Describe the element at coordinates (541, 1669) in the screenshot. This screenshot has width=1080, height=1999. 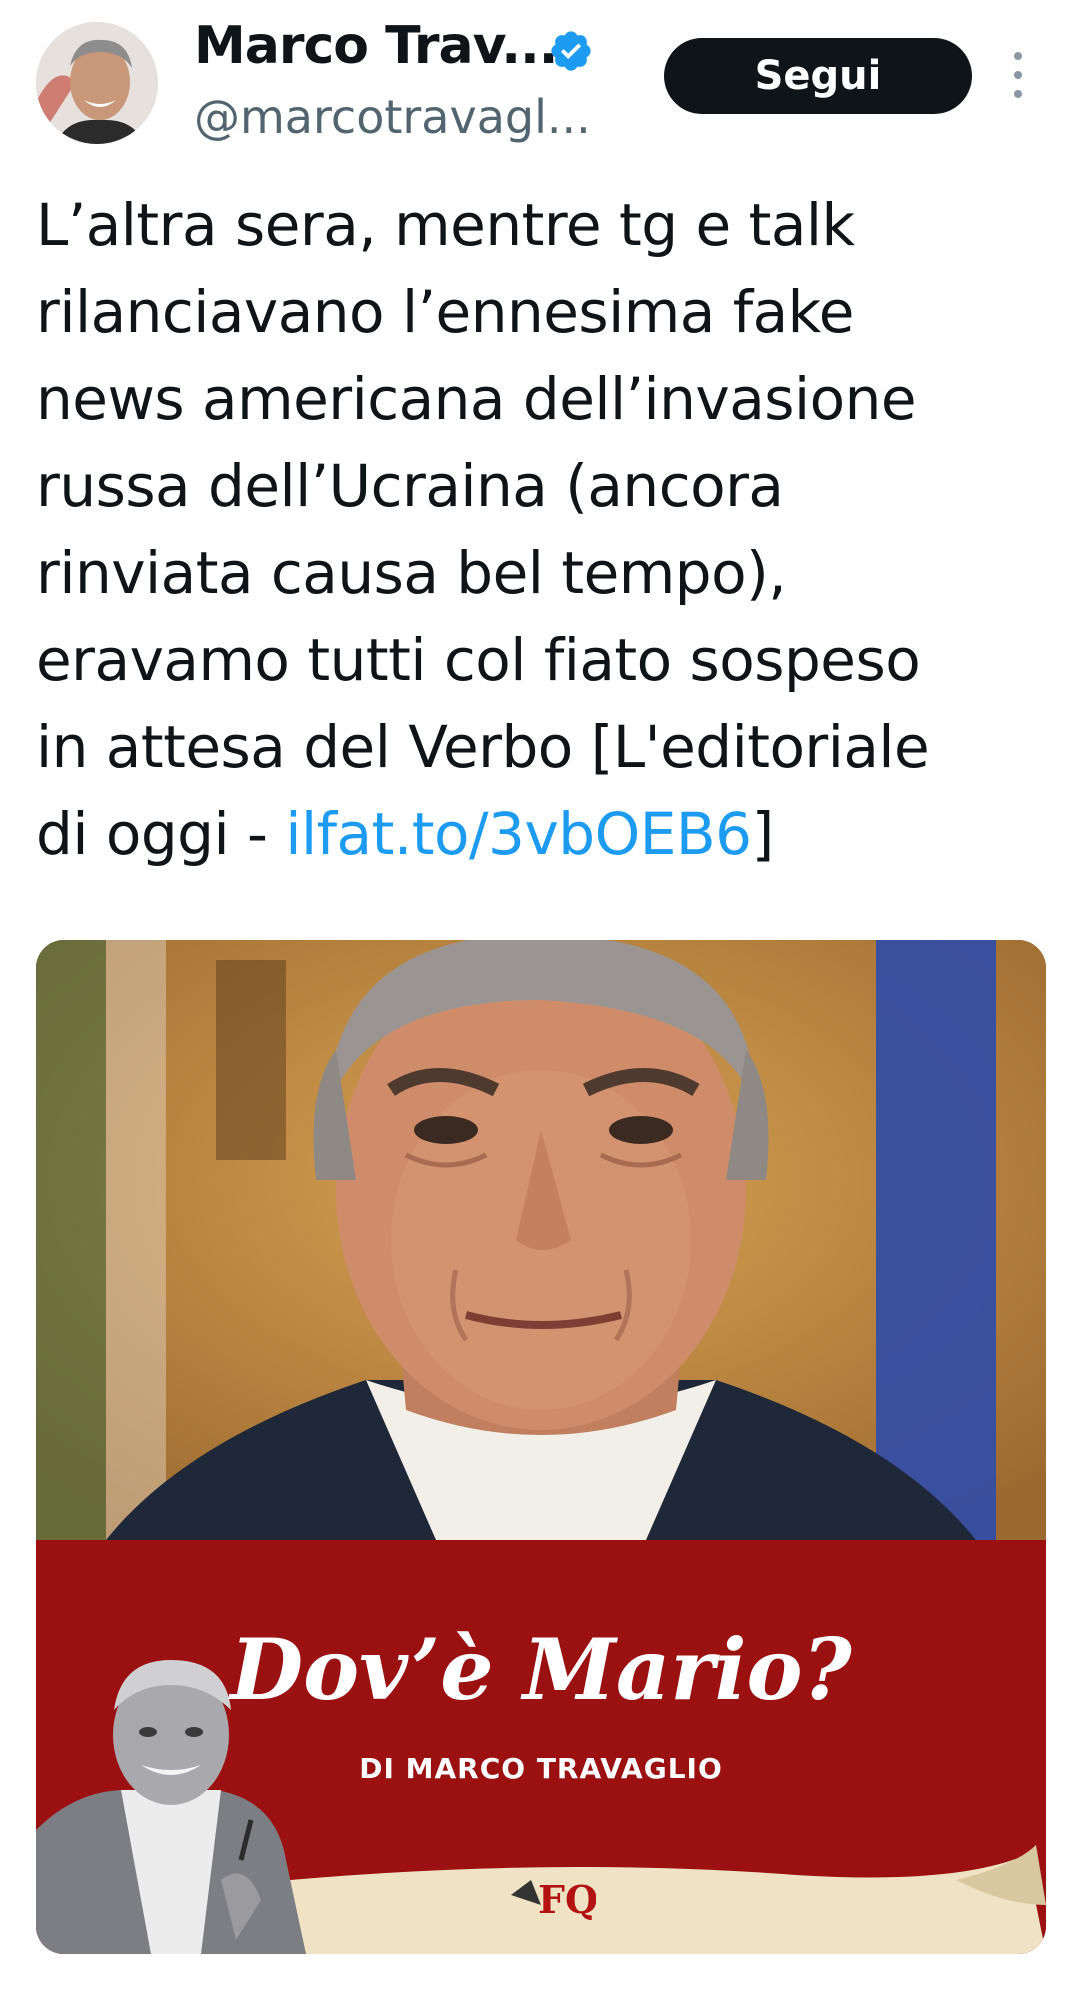
I see `media-title: Dov’è Mario?` at that location.